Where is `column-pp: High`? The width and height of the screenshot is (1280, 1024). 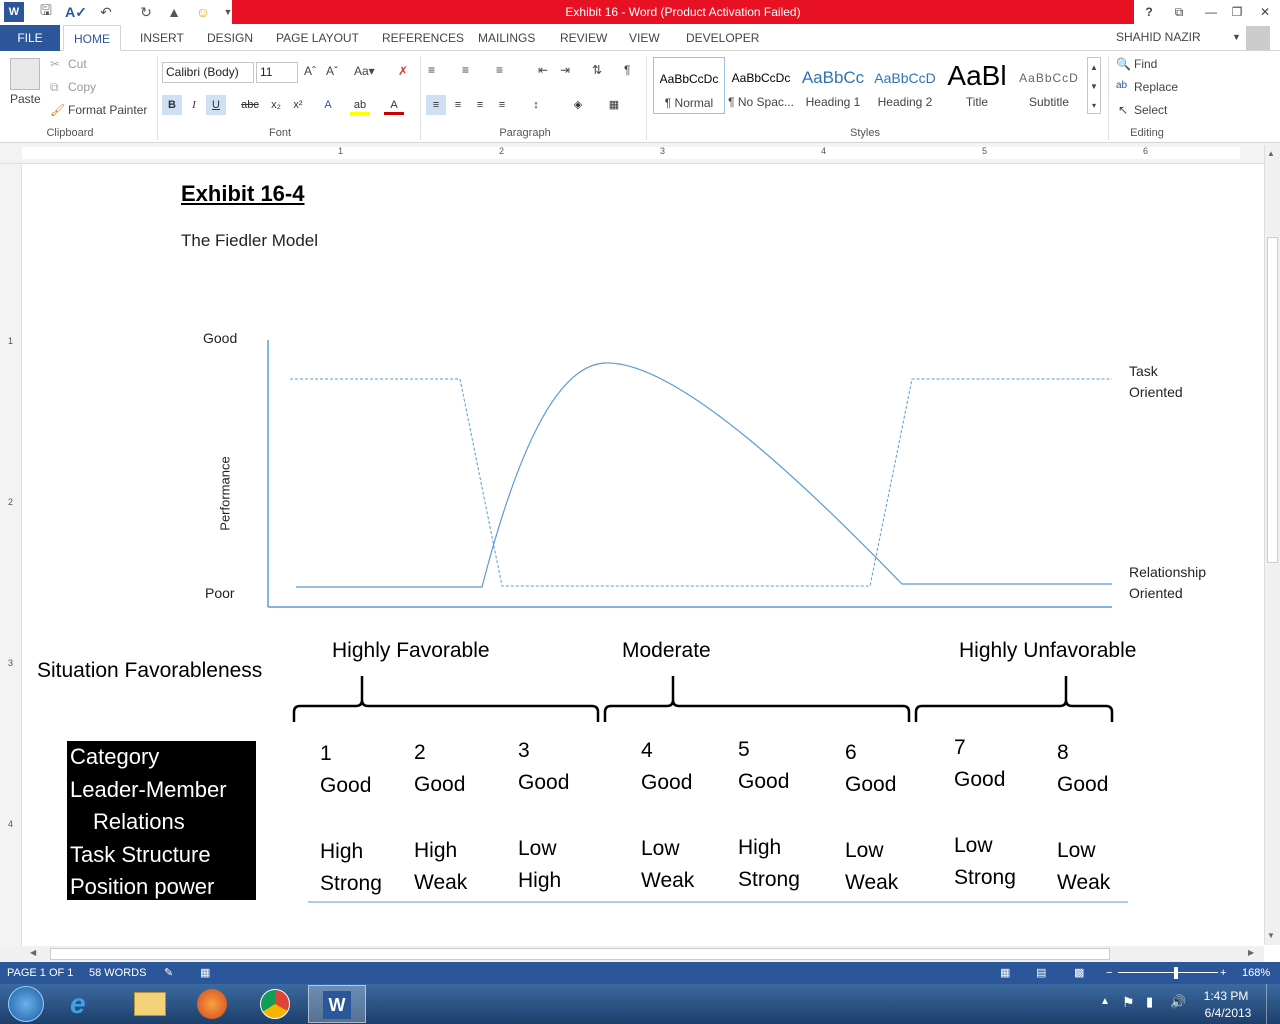 column-pp: High is located at coordinates (540, 880).